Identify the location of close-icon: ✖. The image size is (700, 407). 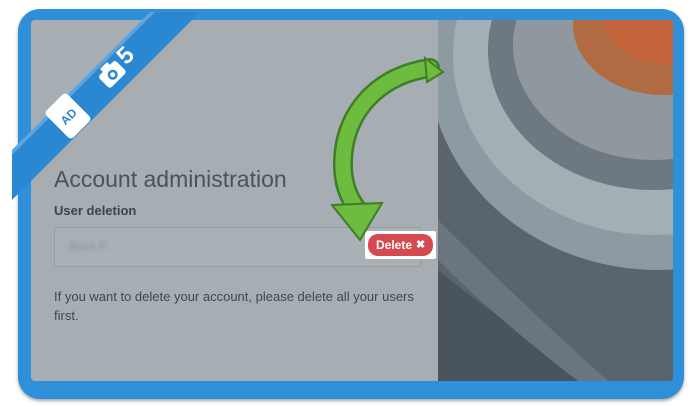
(421, 244).